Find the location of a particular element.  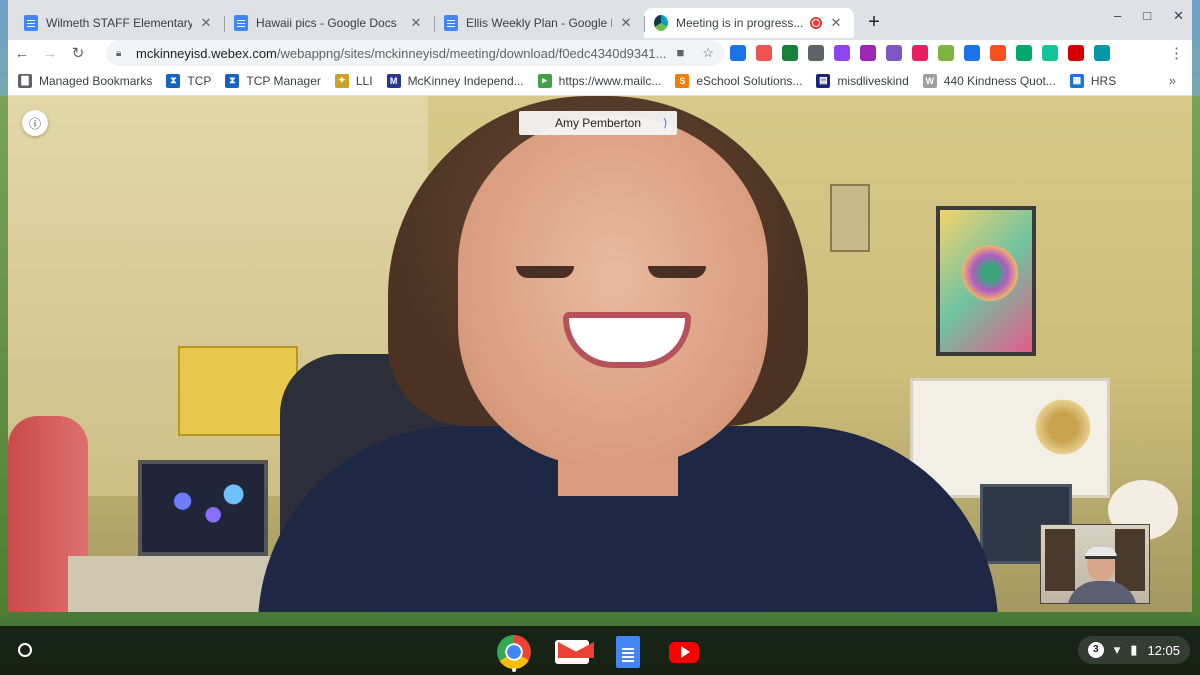

ext-shield-icon is located at coordinates (816, 53).